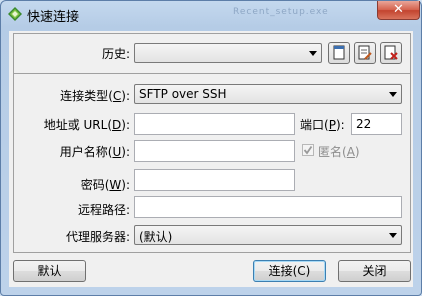  Describe the element at coordinates (53, 17) in the screenshot. I see `window-title: 快速连接` at that location.